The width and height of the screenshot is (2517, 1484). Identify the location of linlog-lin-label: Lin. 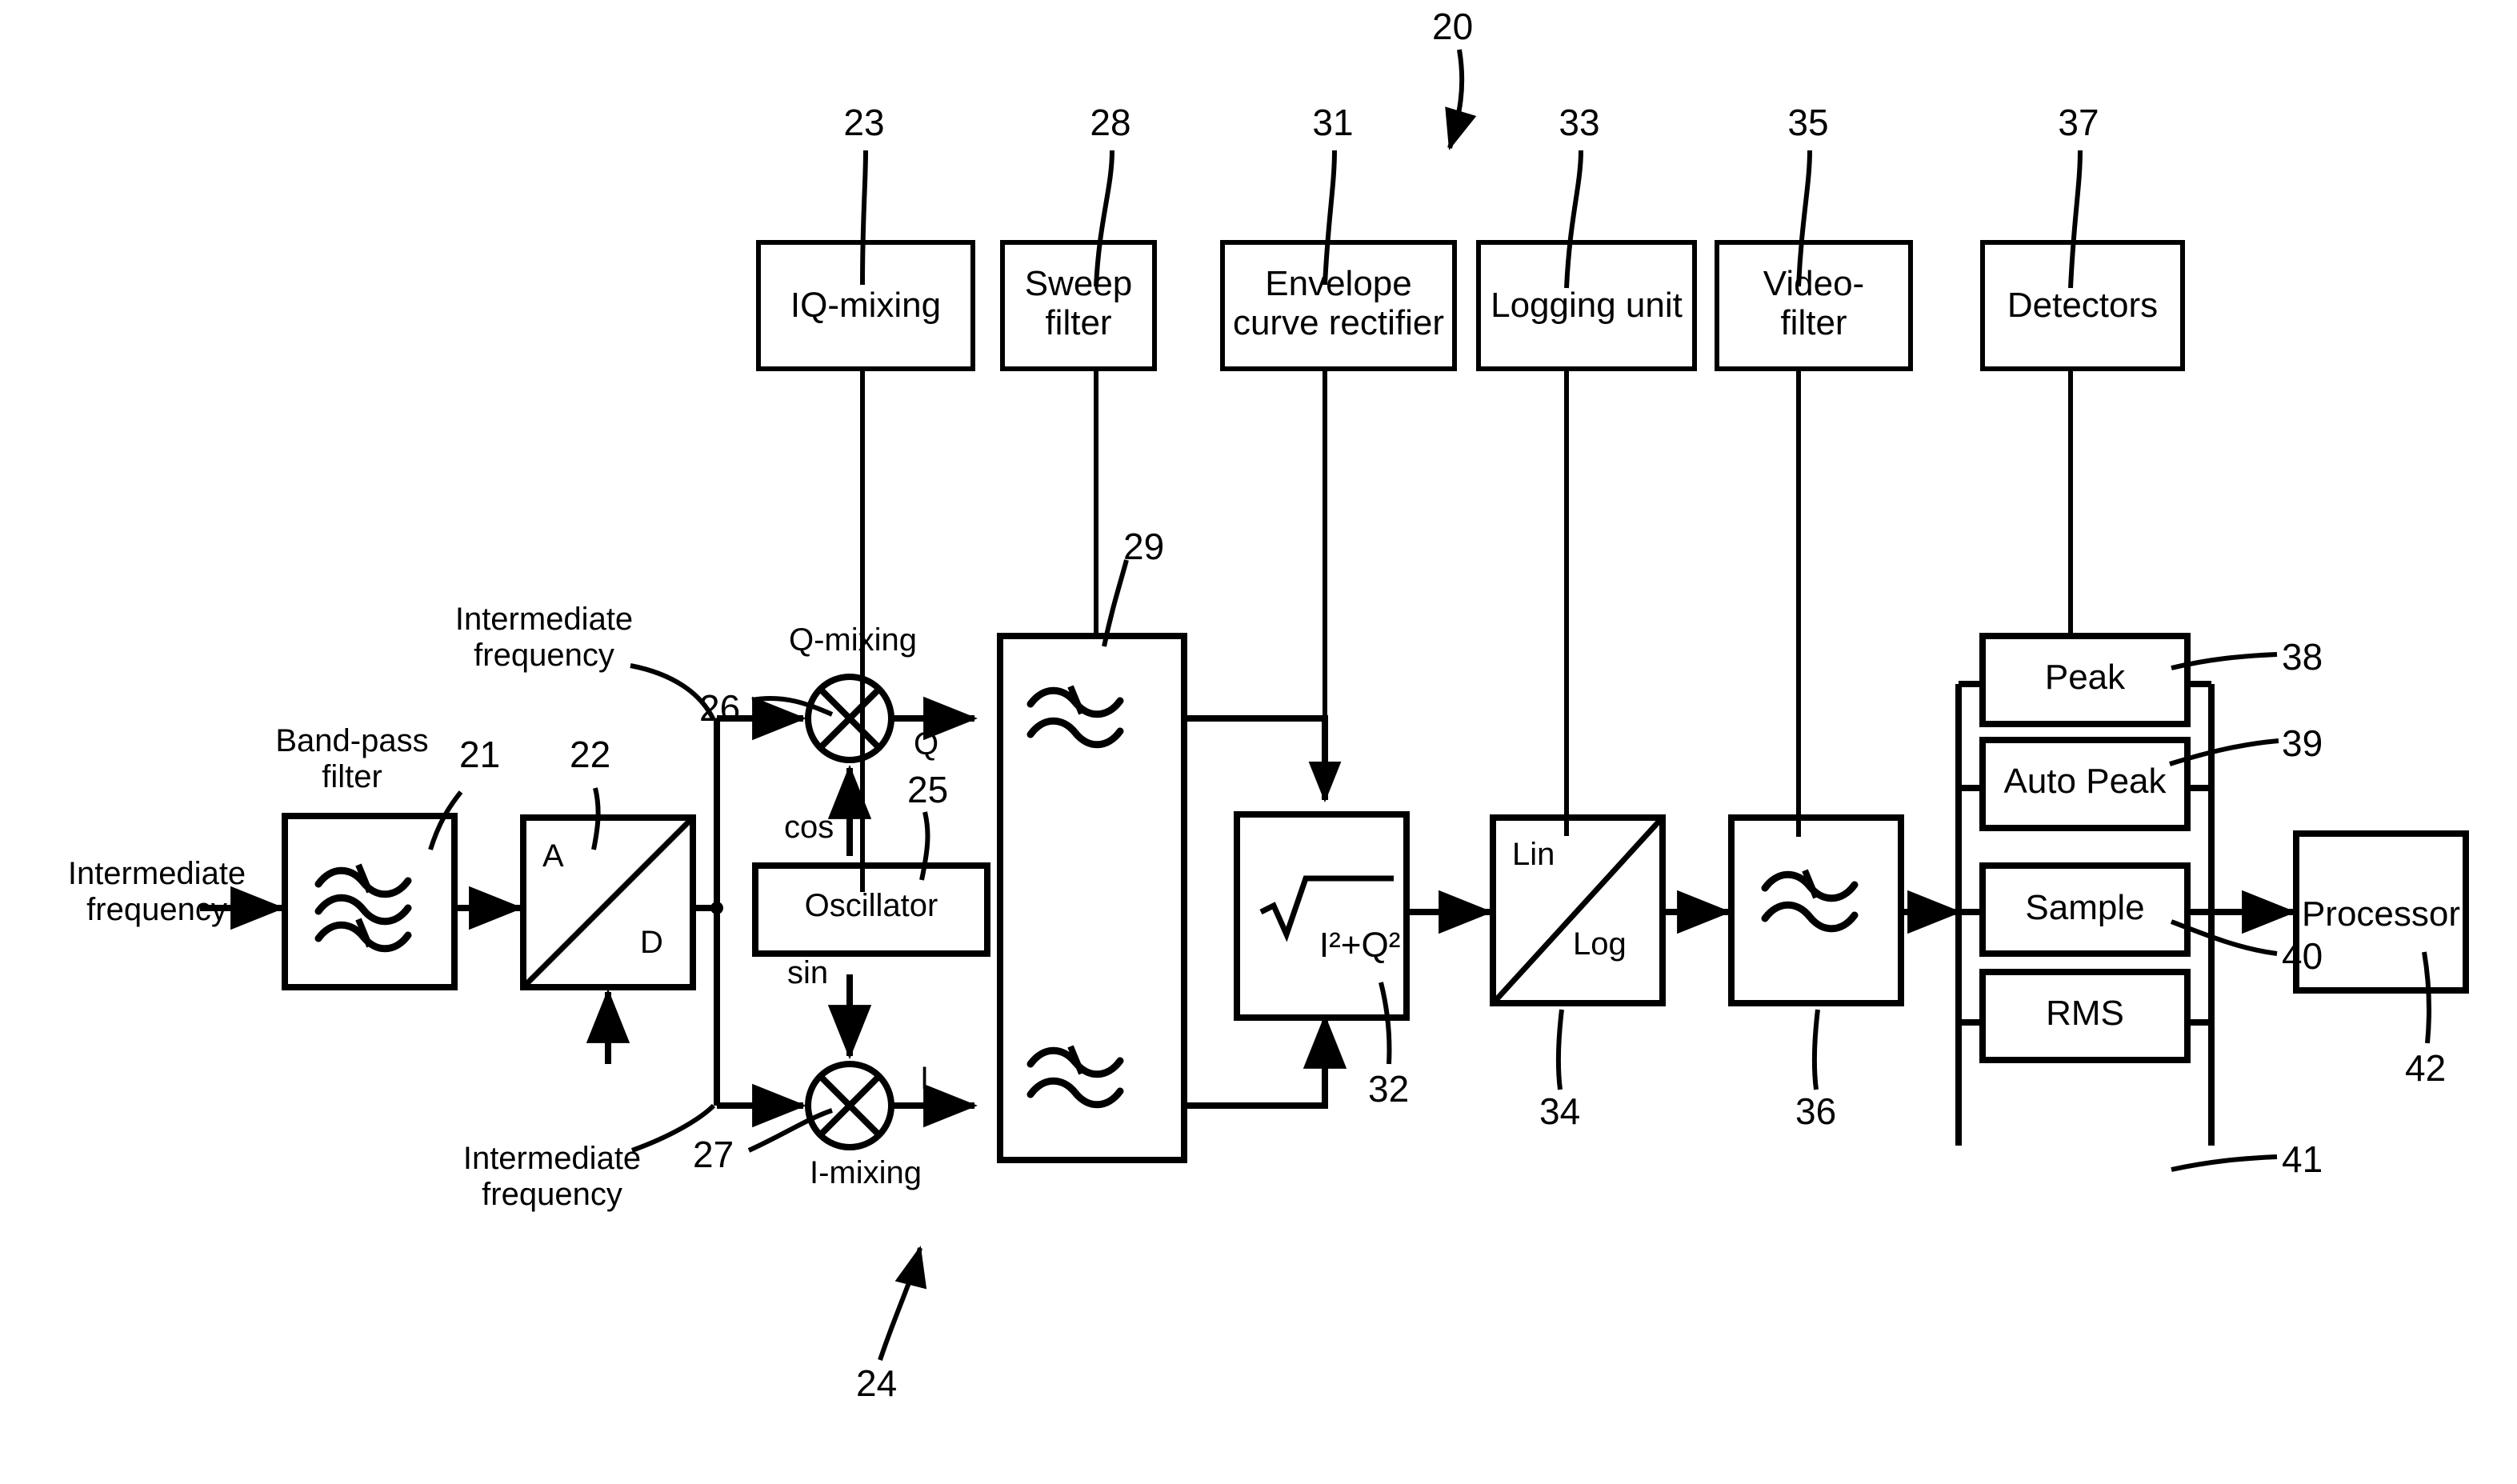
(1533, 854).